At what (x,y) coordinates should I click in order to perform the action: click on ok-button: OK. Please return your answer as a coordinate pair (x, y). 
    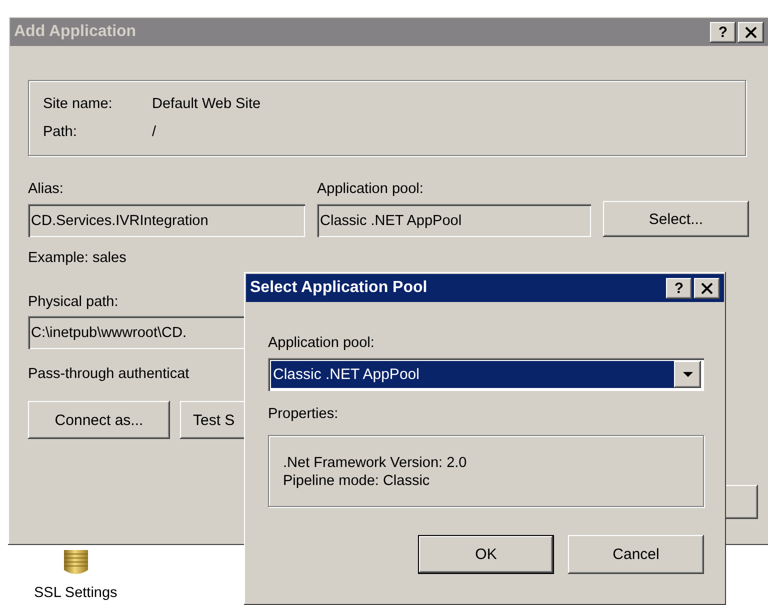
    Looking at the image, I should click on (486, 554).